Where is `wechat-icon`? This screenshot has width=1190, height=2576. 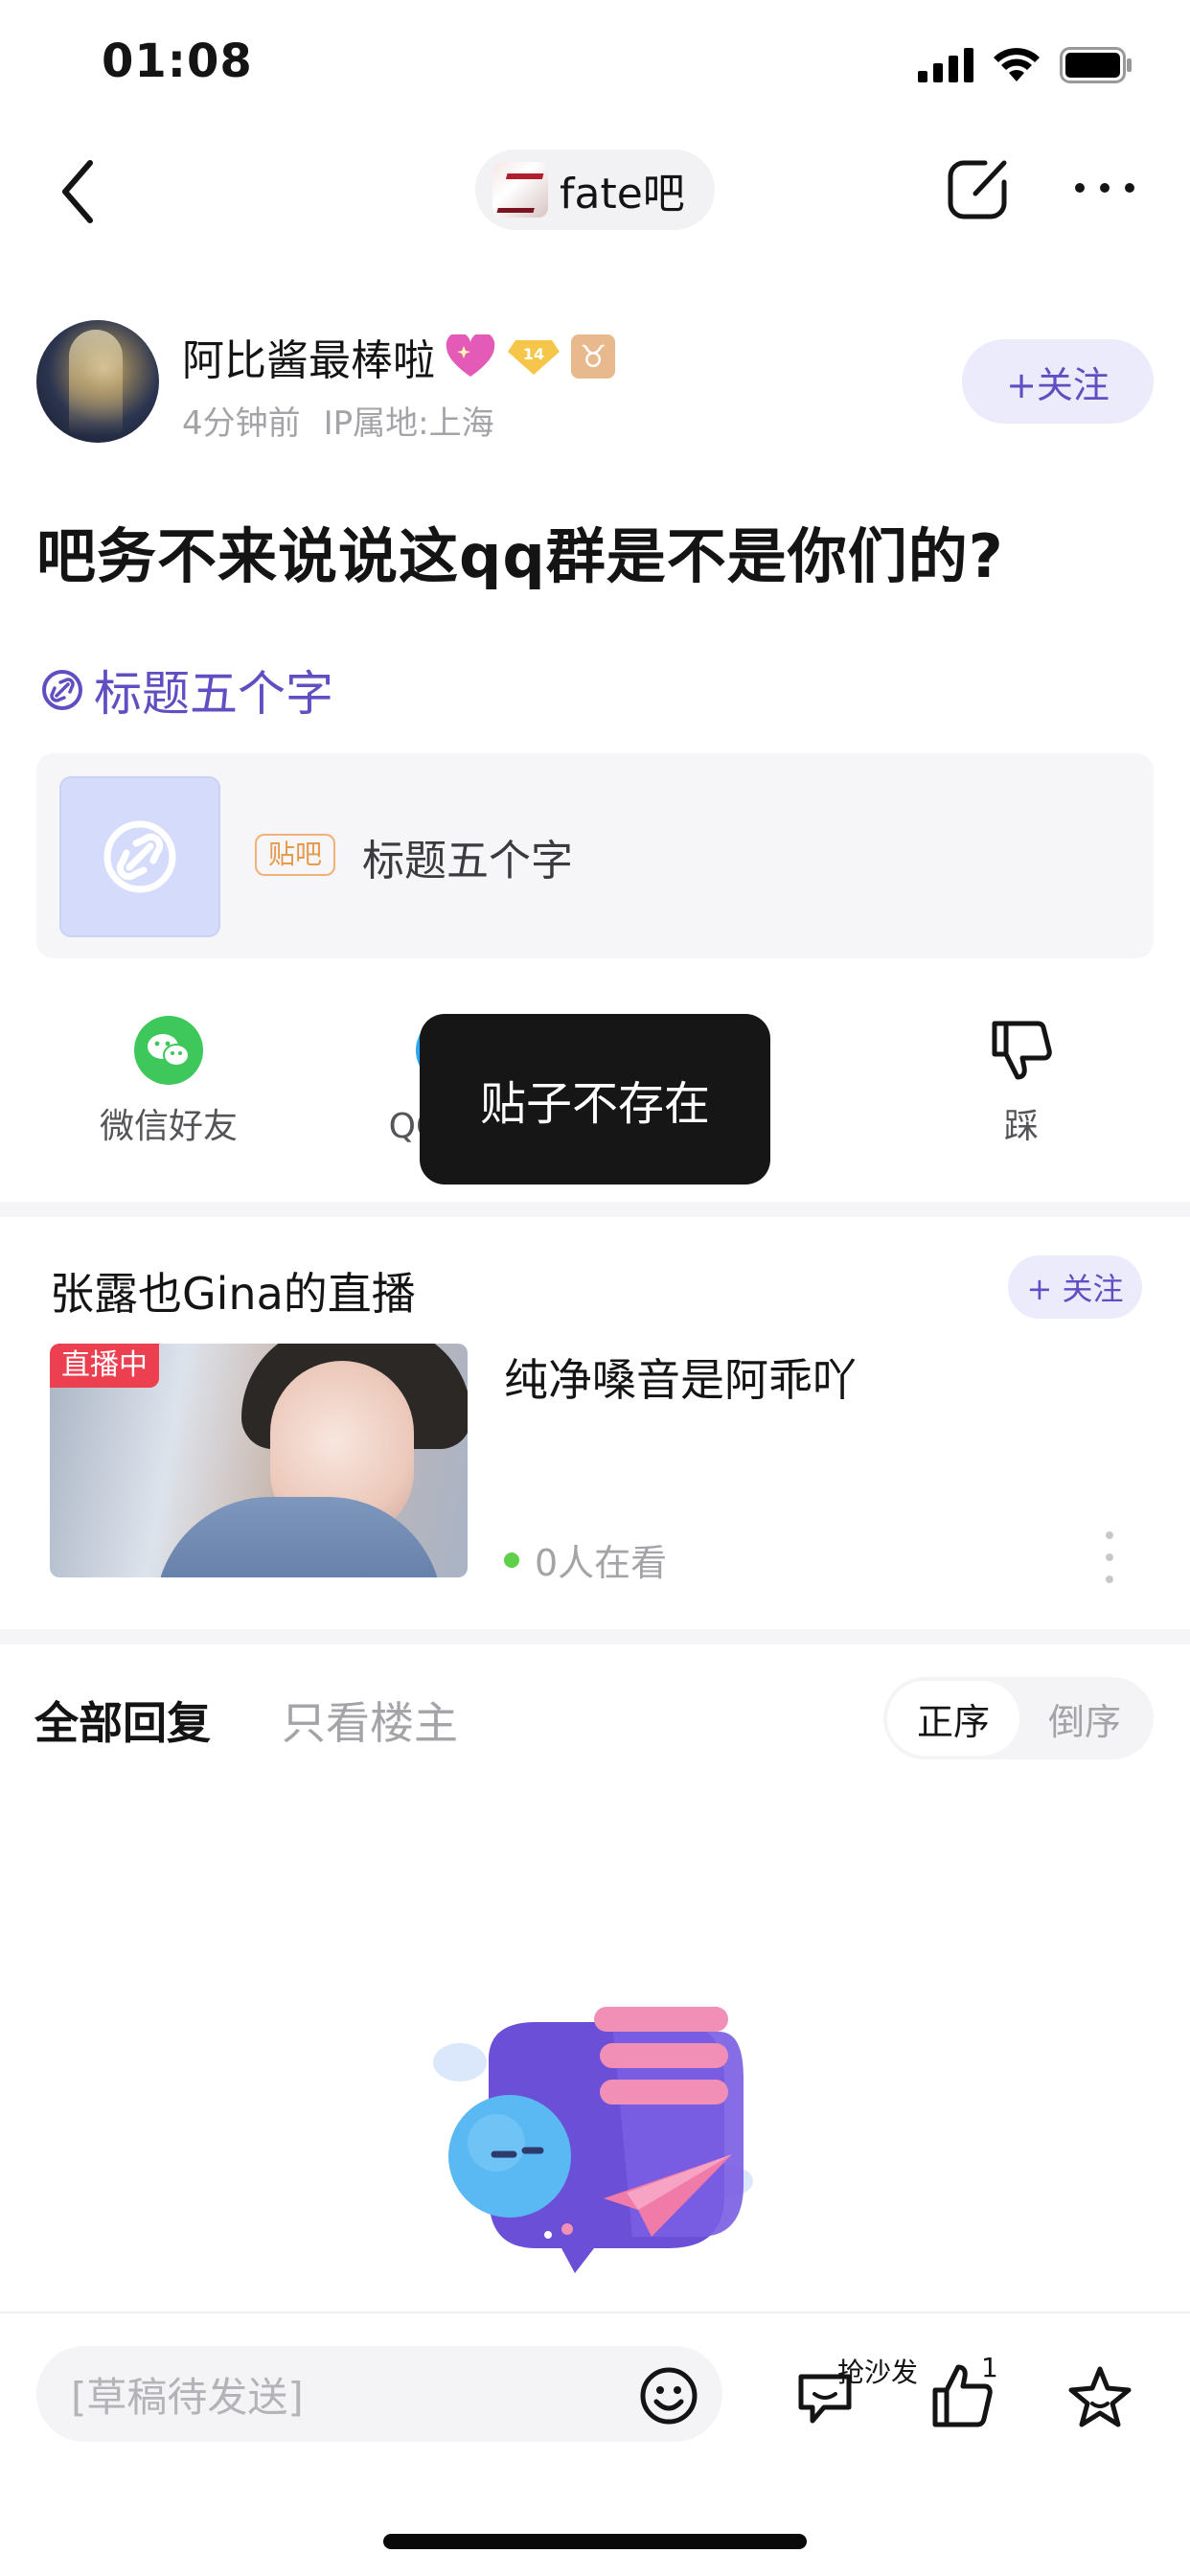 wechat-icon is located at coordinates (168, 1050).